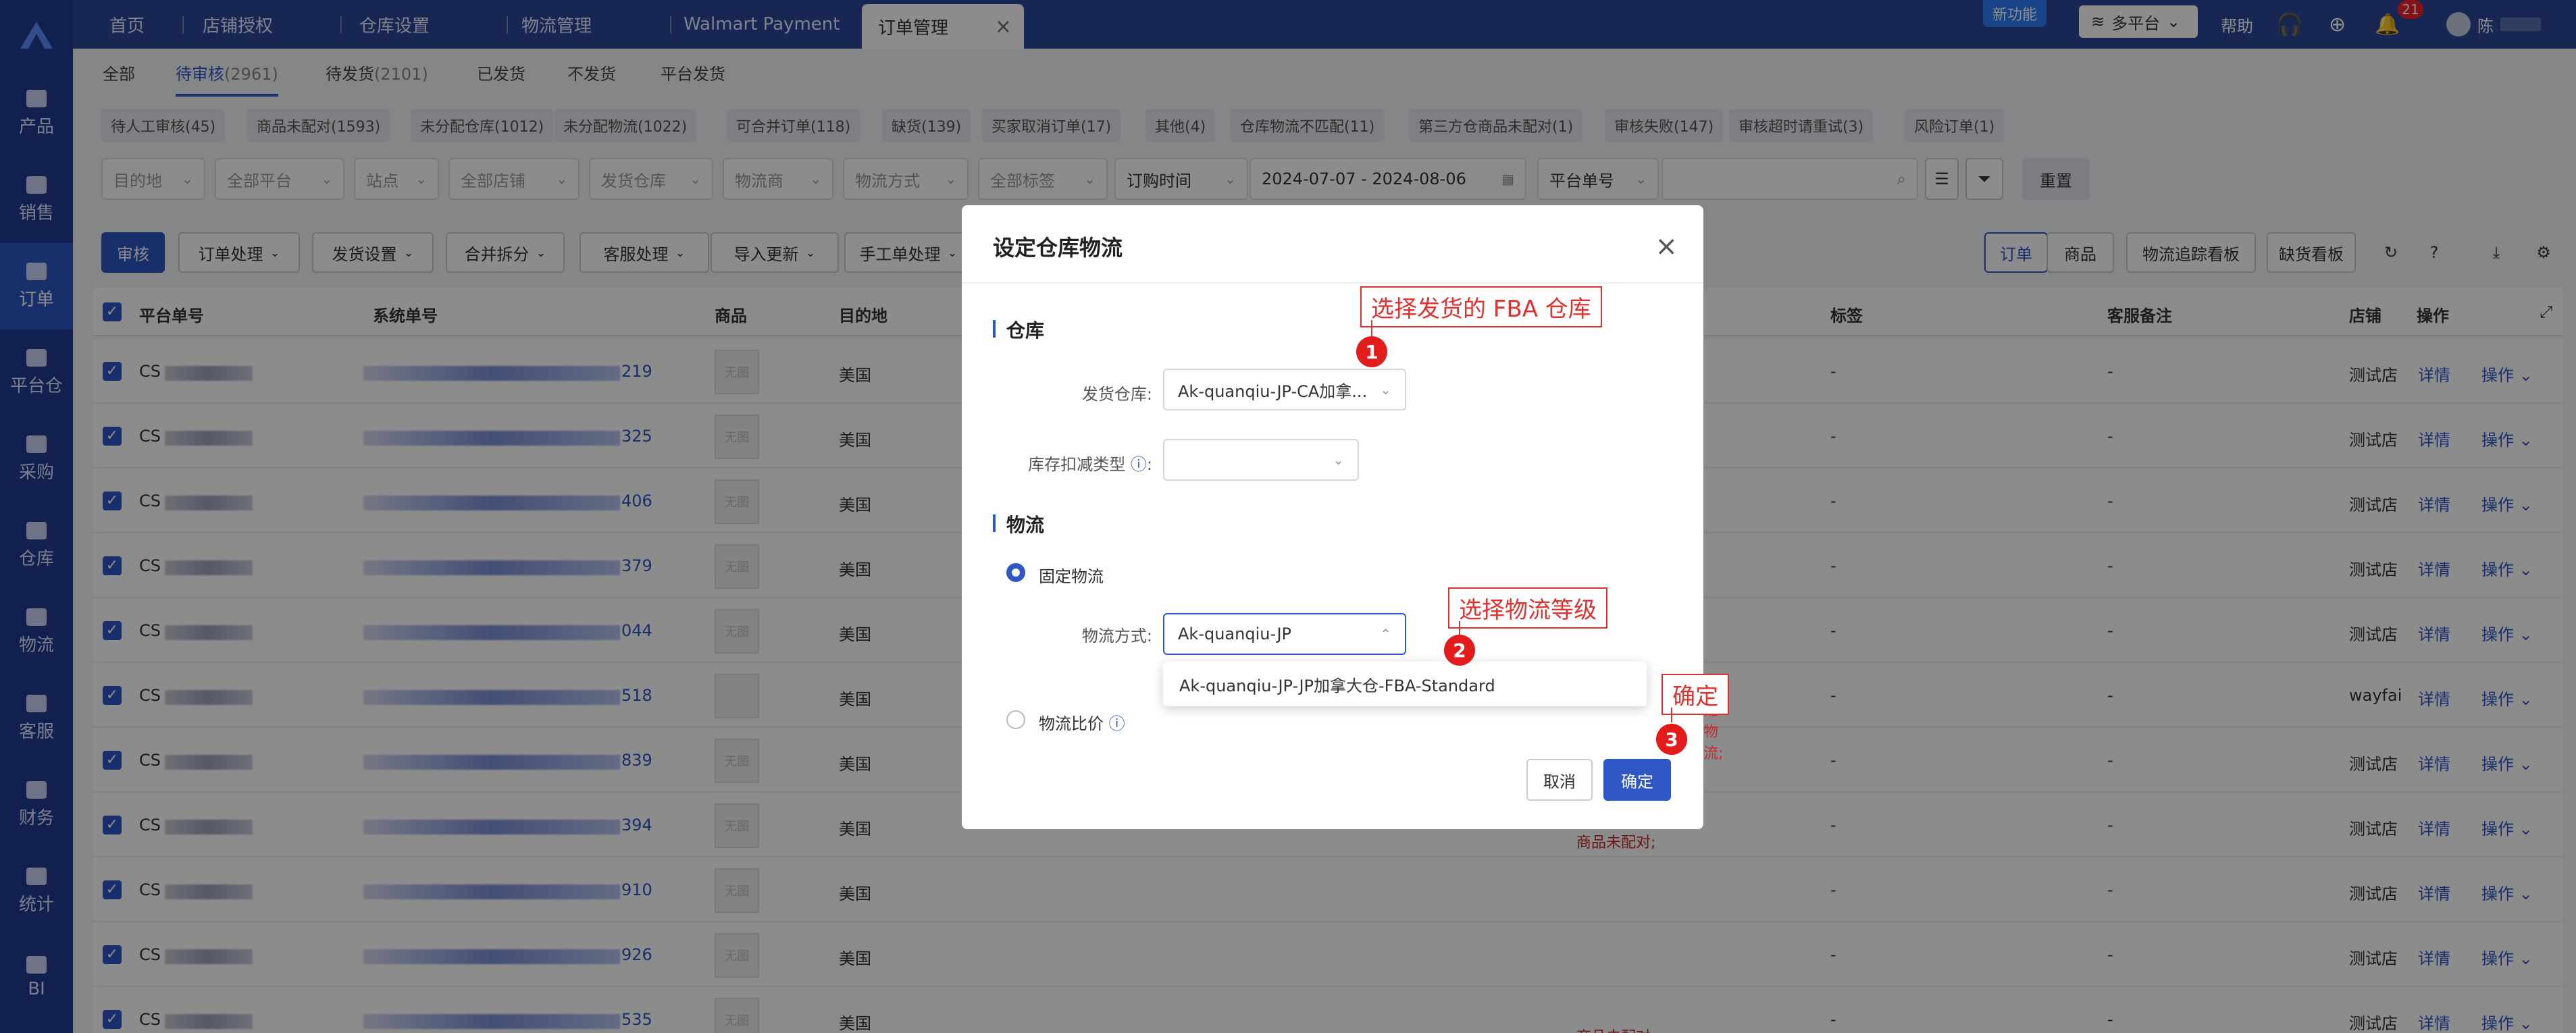 This screenshot has width=2576, height=1033. Describe the element at coordinates (1481, 306) in the screenshot. I see `annotation-select-fba-warehouse: 选择发货的 FBA 仓库` at that location.